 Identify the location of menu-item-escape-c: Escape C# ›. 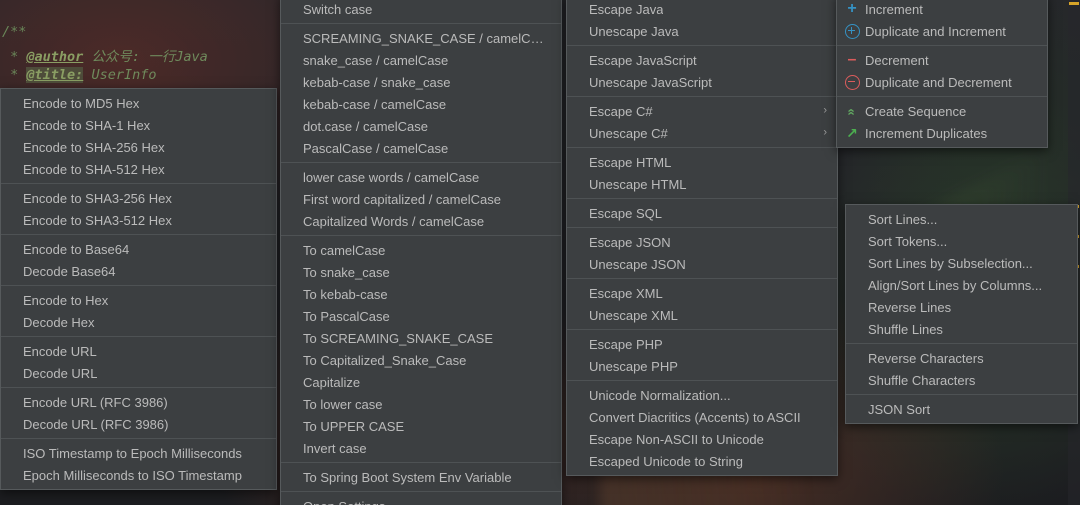
(702, 111).